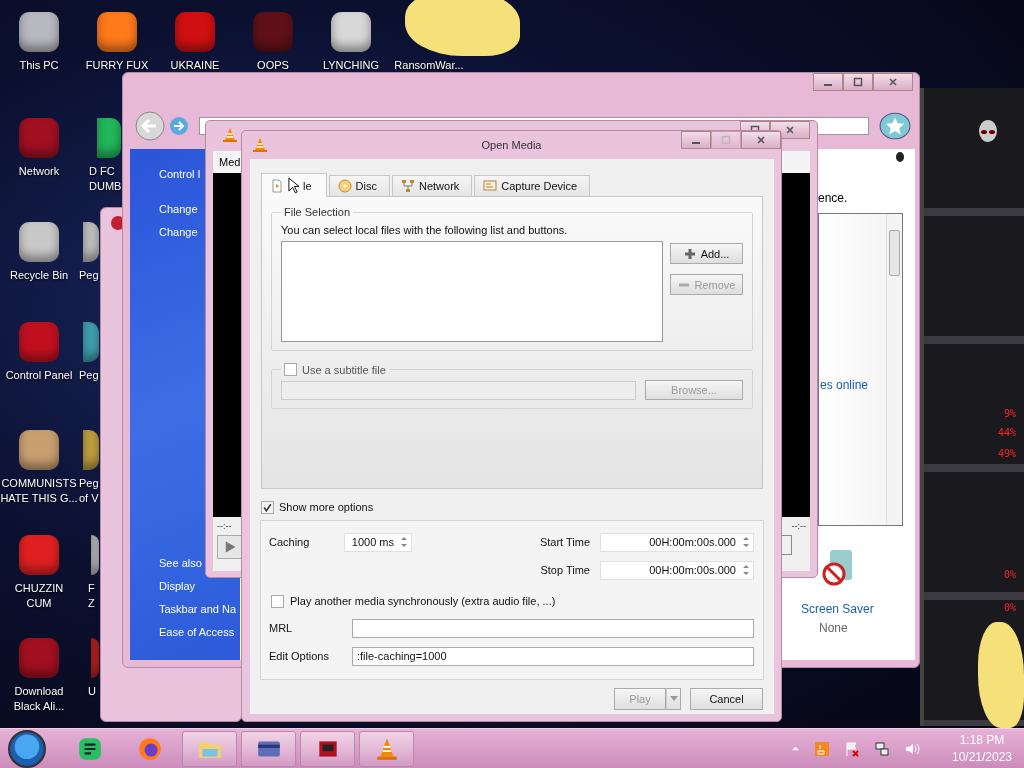 This screenshot has width=1024, height=768. What do you see at coordinates (553, 656) in the screenshot?
I see `edit-options-field: :file-caching=1000` at bounding box center [553, 656].